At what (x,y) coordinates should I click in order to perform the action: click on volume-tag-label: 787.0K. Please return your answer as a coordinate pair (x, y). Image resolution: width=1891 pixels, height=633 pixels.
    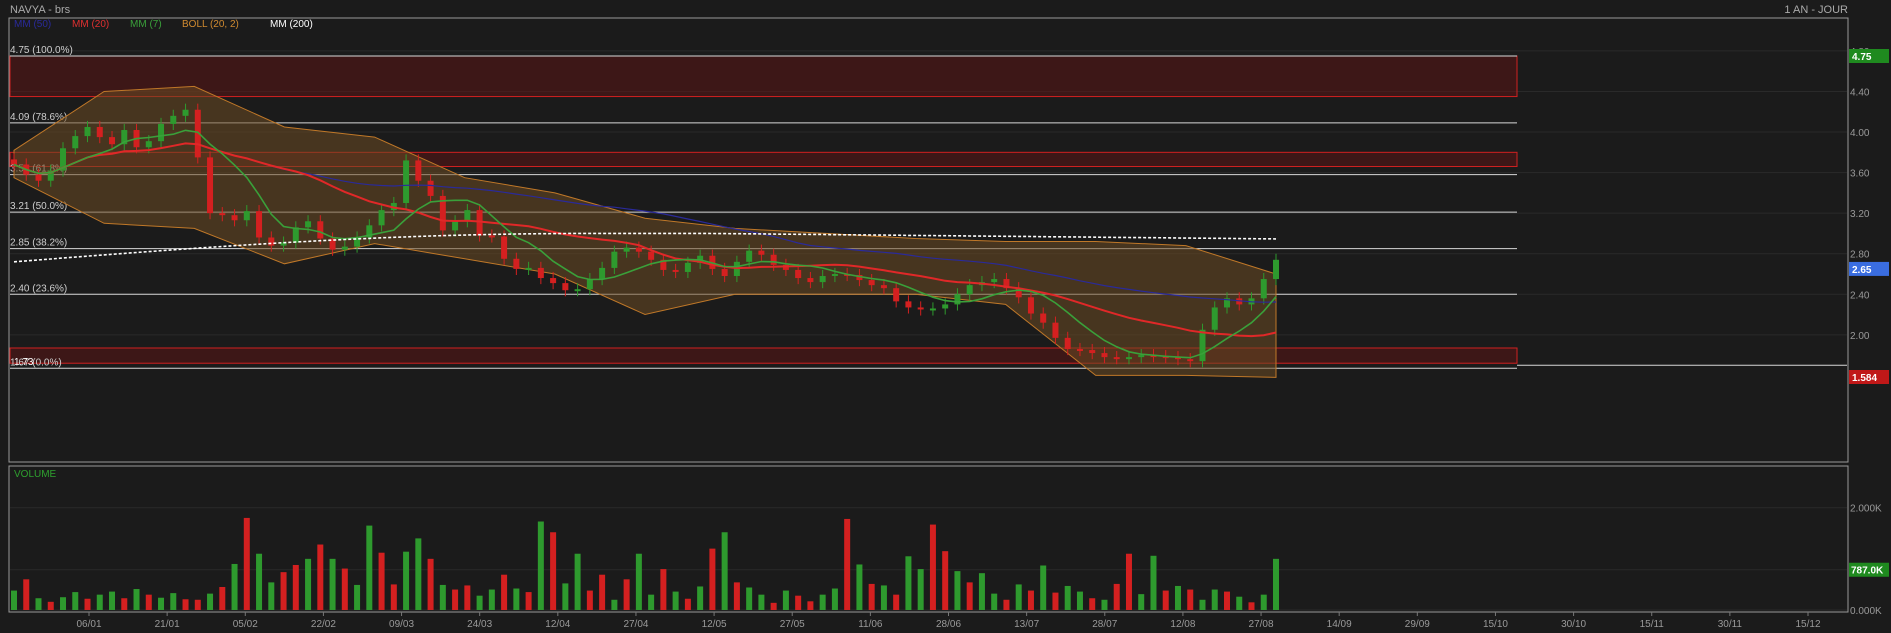
    Looking at the image, I should click on (1867, 571).